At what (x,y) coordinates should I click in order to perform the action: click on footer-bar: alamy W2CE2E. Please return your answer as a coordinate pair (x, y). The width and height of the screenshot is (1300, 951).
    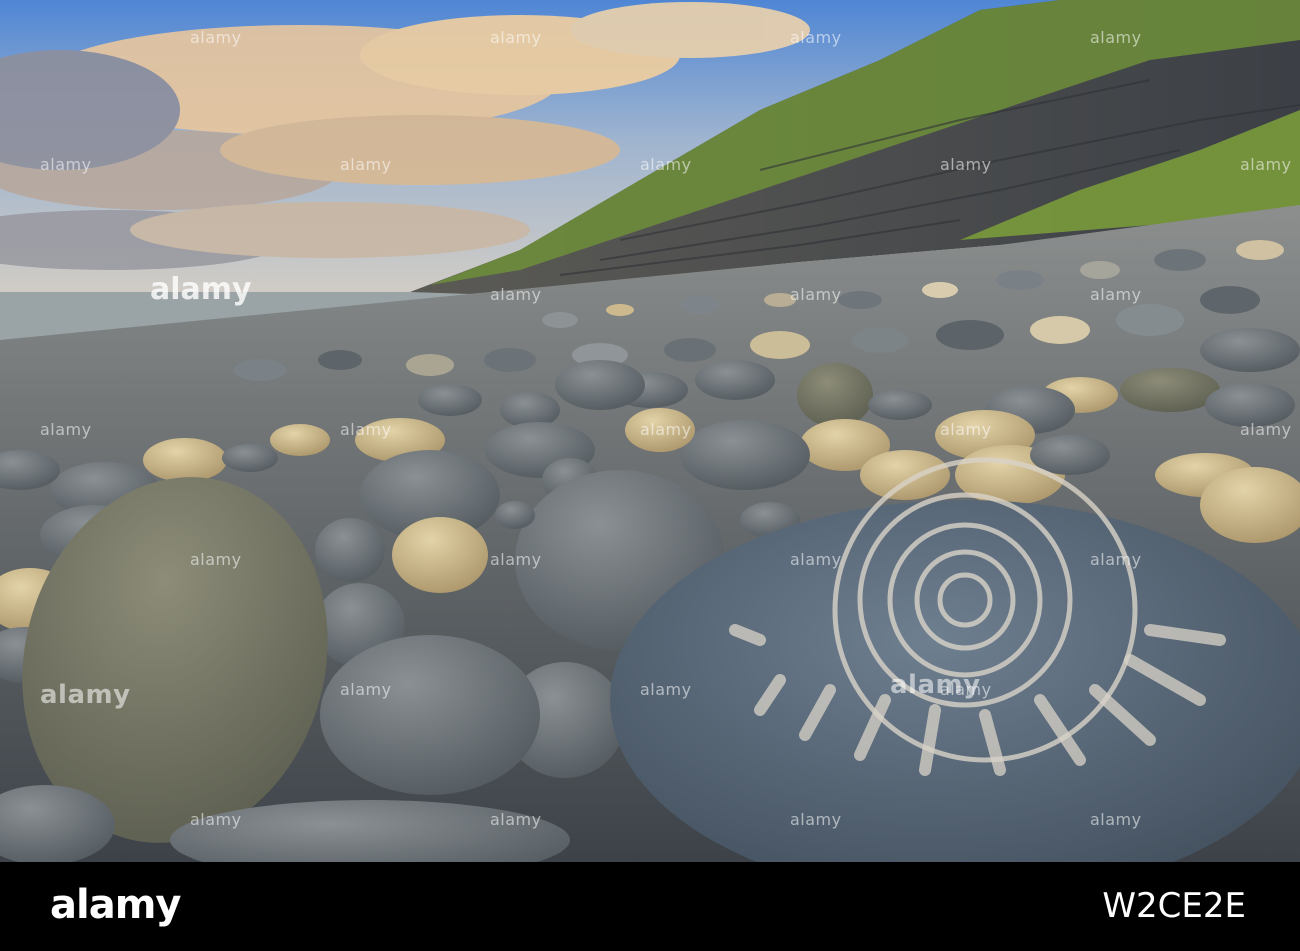
    Looking at the image, I should click on (650, 906).